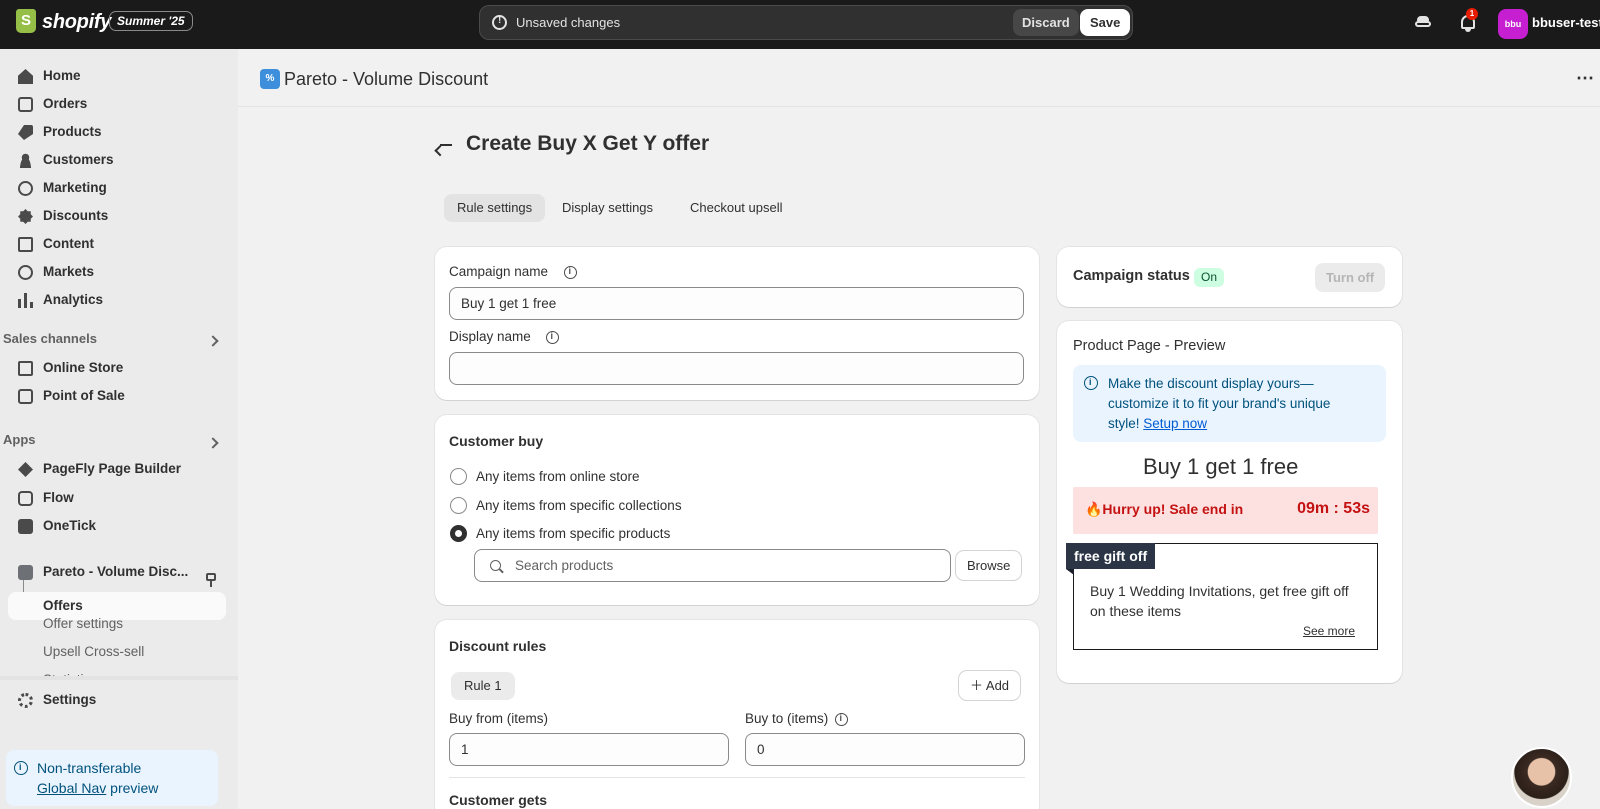 Image resolution: width=1600 pixels, height=809 pixels. Describe the element at coordinates (1105, 22) in the screenshot. I see `save-button: Save` at that location.